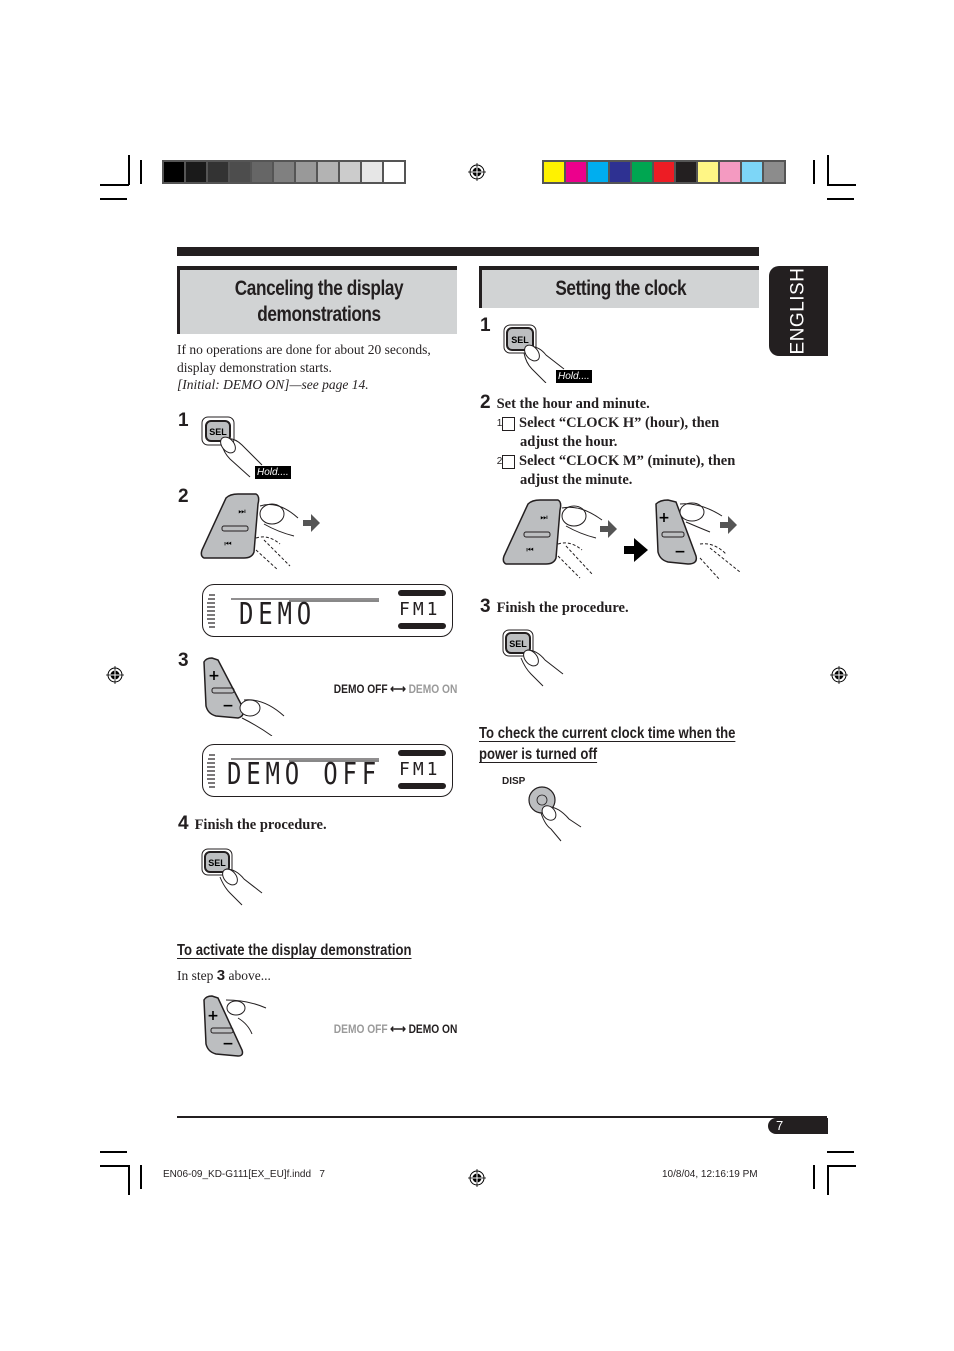  I want to click on top-rule, so click(468, 251).